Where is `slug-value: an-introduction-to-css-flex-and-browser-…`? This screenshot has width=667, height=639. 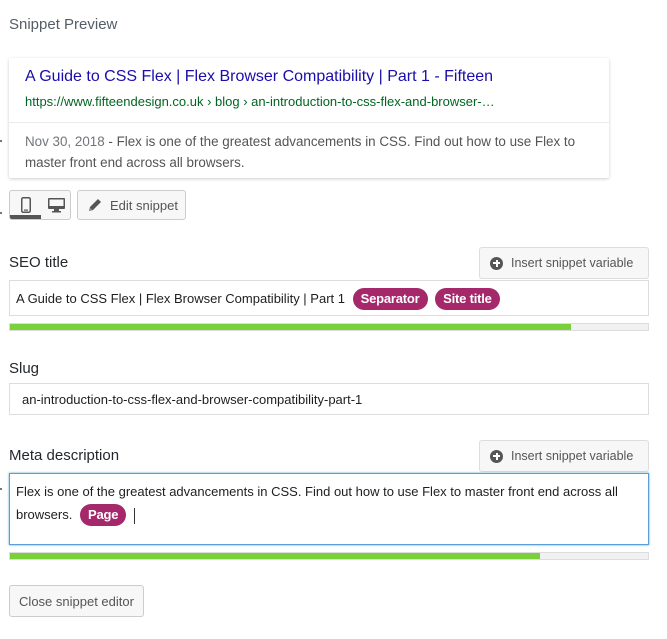 slug-value: an-introduction-to-css-flex-and-browser-… is located at coordinates (192, 399).